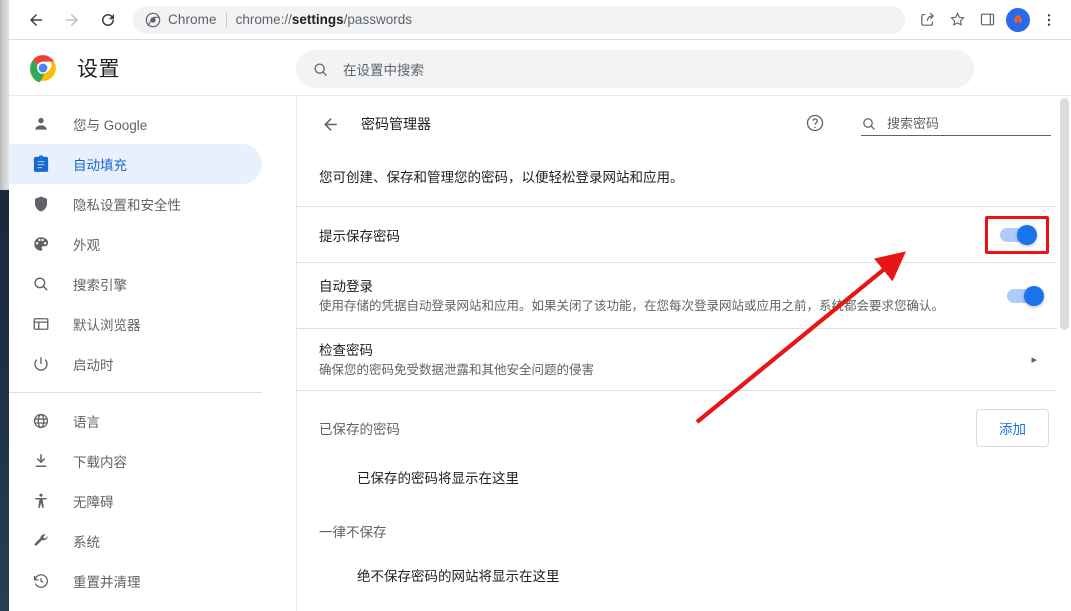  Describe the element at coordinates (684, 419) in the screenshot. I see `saved-passwords-header: 已保存的密码 添加` at that location.